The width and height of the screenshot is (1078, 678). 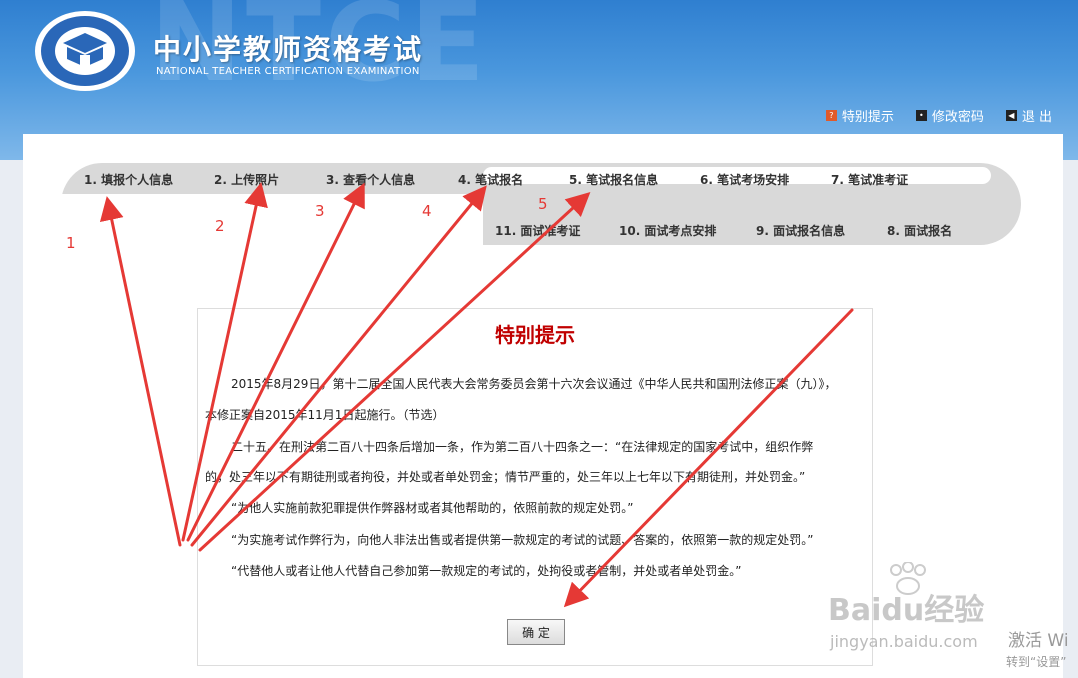 I want to click on top-links: ? 特别提示 • 修改密码 ◀ 退 出, so click(x=938, y=115).